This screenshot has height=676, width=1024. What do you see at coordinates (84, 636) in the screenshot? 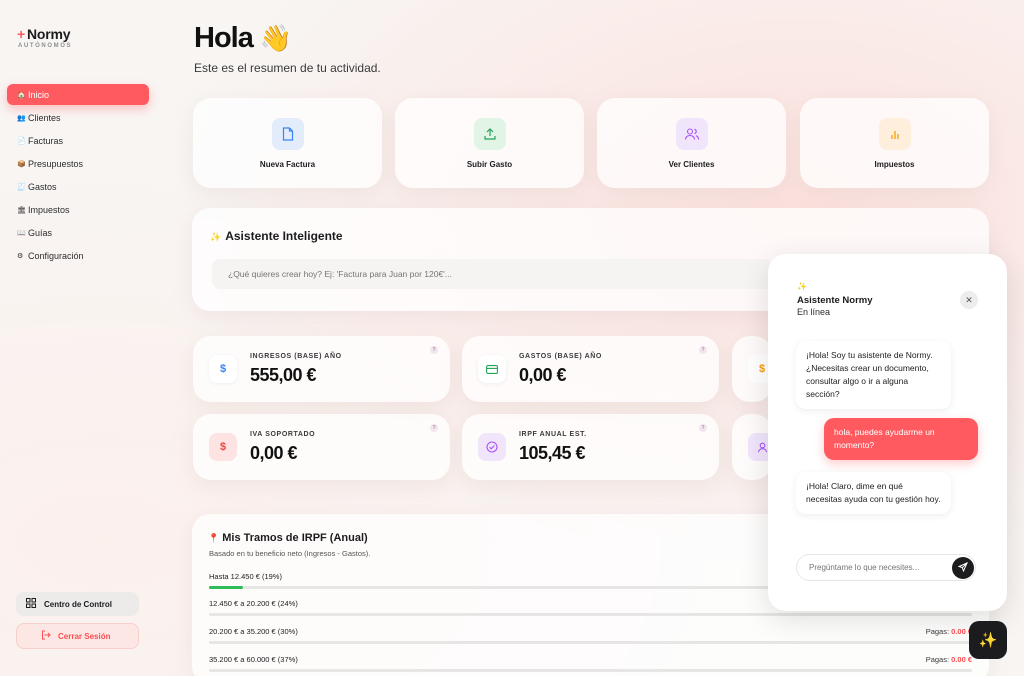
I see `logout-label: Cerrar Sesión` at bounding box center [84, 636].